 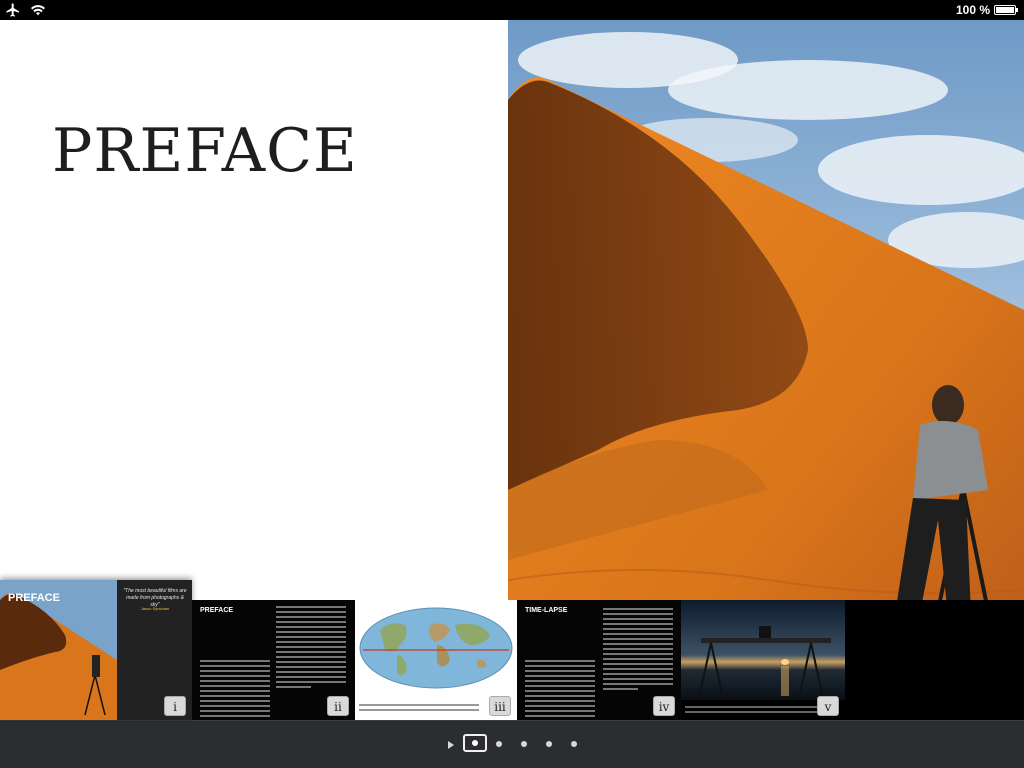 I want to click on page-control-bar, so click(x=512, y=744).